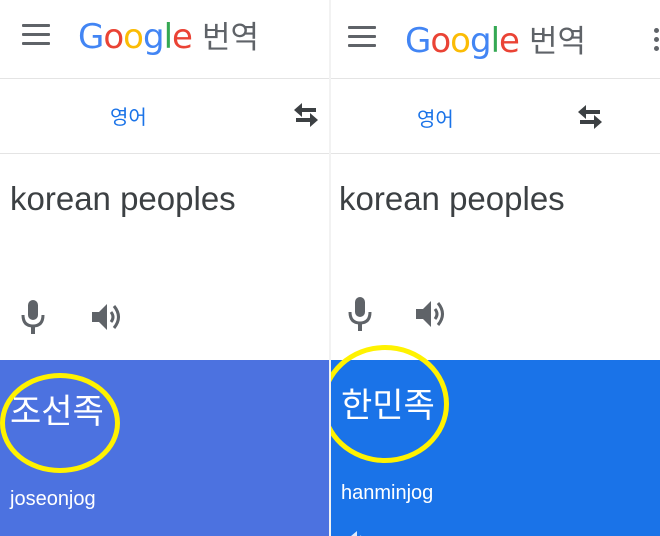 The image size is (660, 536). Describe the element at coordinates (53, 499) in the screenshot. I see `romanization-text: joseonjog` at that location.